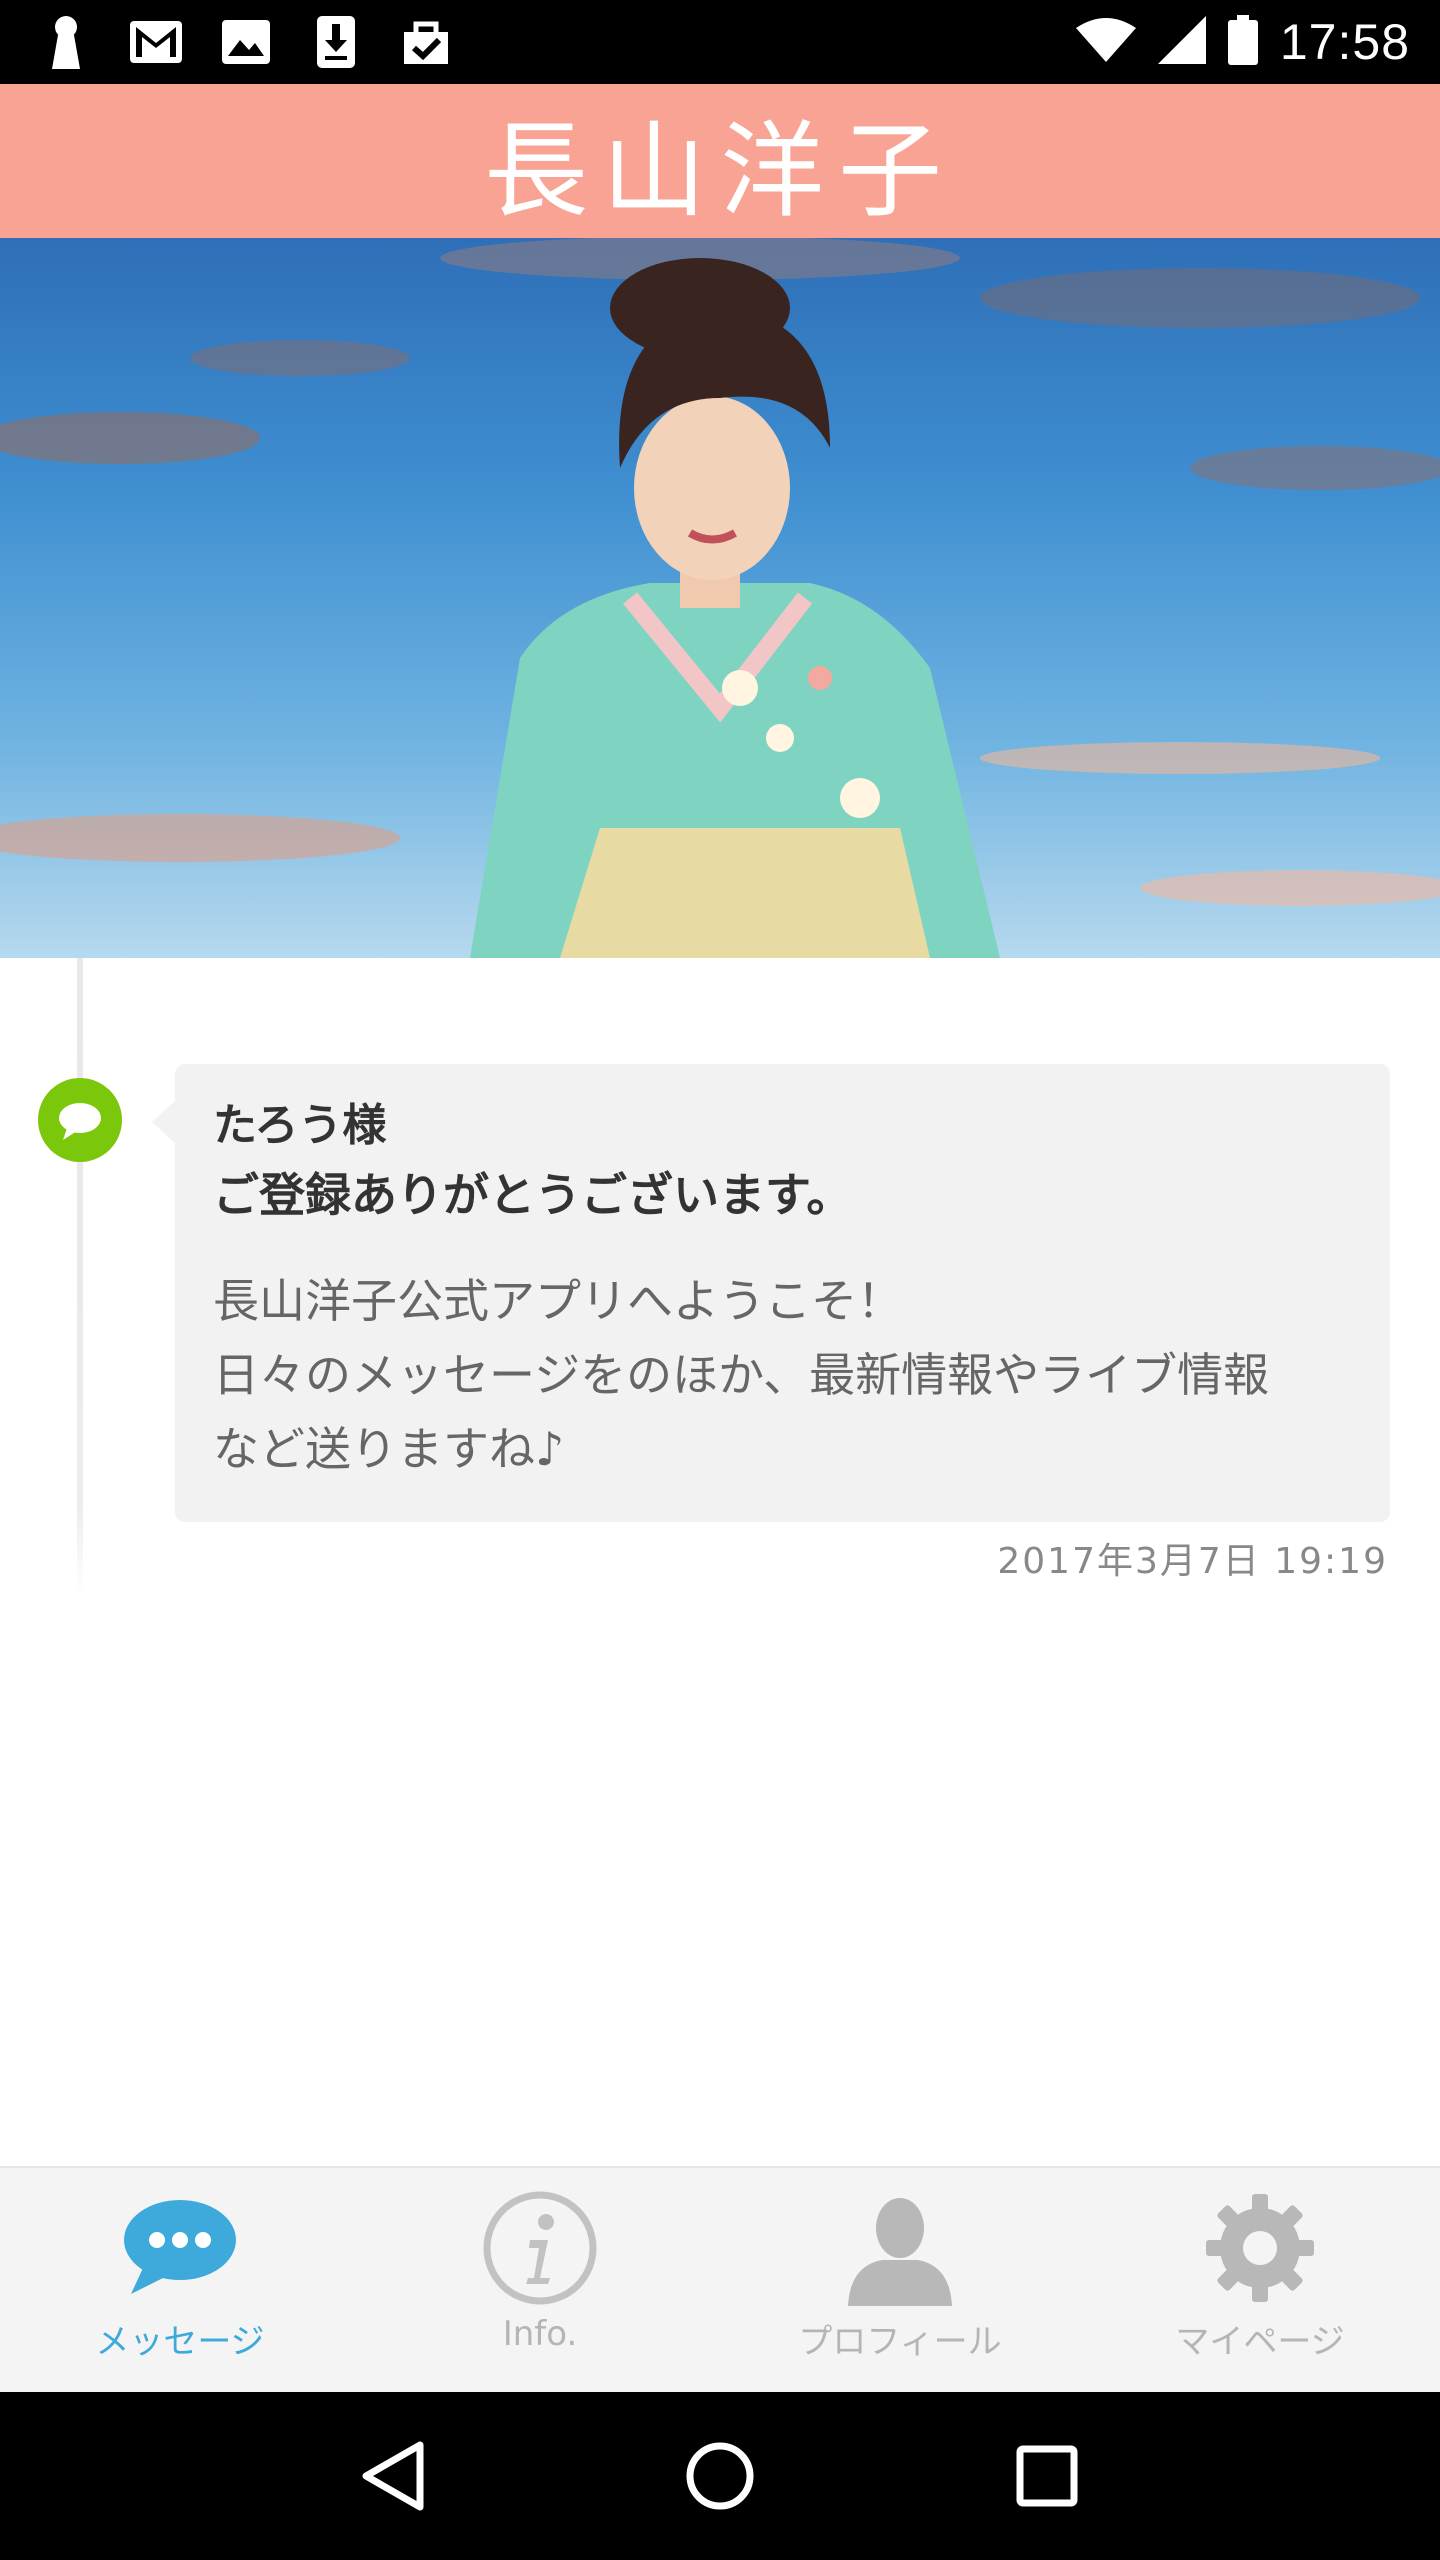  Describe the element at coordinates (156, 42) in the screenshot. I see `gmail-icon` at that location.